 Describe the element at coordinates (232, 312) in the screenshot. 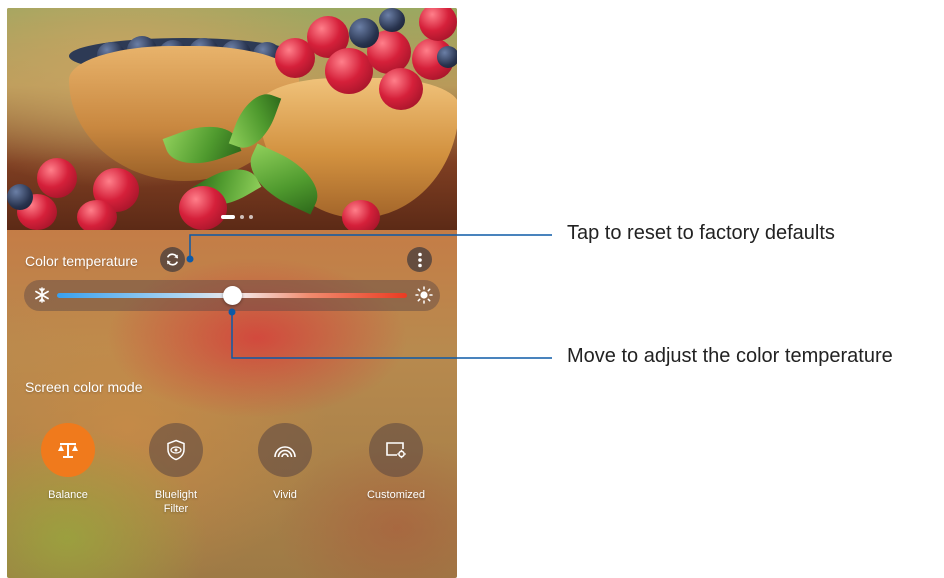

I see `slider-callout-dot` at that location.